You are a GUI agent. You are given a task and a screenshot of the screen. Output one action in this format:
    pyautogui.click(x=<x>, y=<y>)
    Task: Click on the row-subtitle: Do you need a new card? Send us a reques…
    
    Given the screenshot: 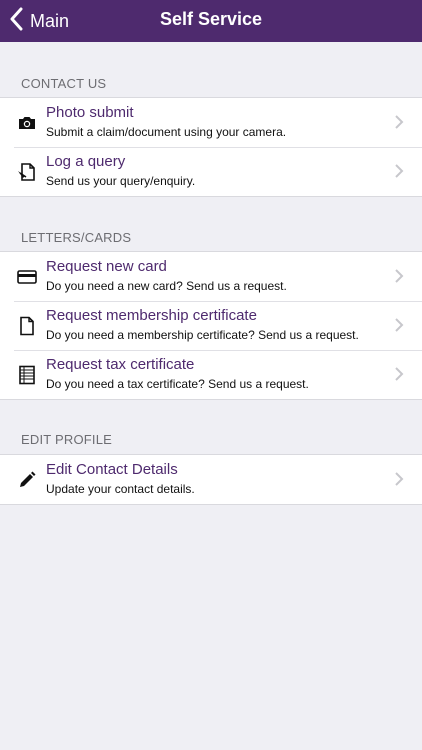 What is the action you would take?
    pyautogui.click(x=166, y=286)
    